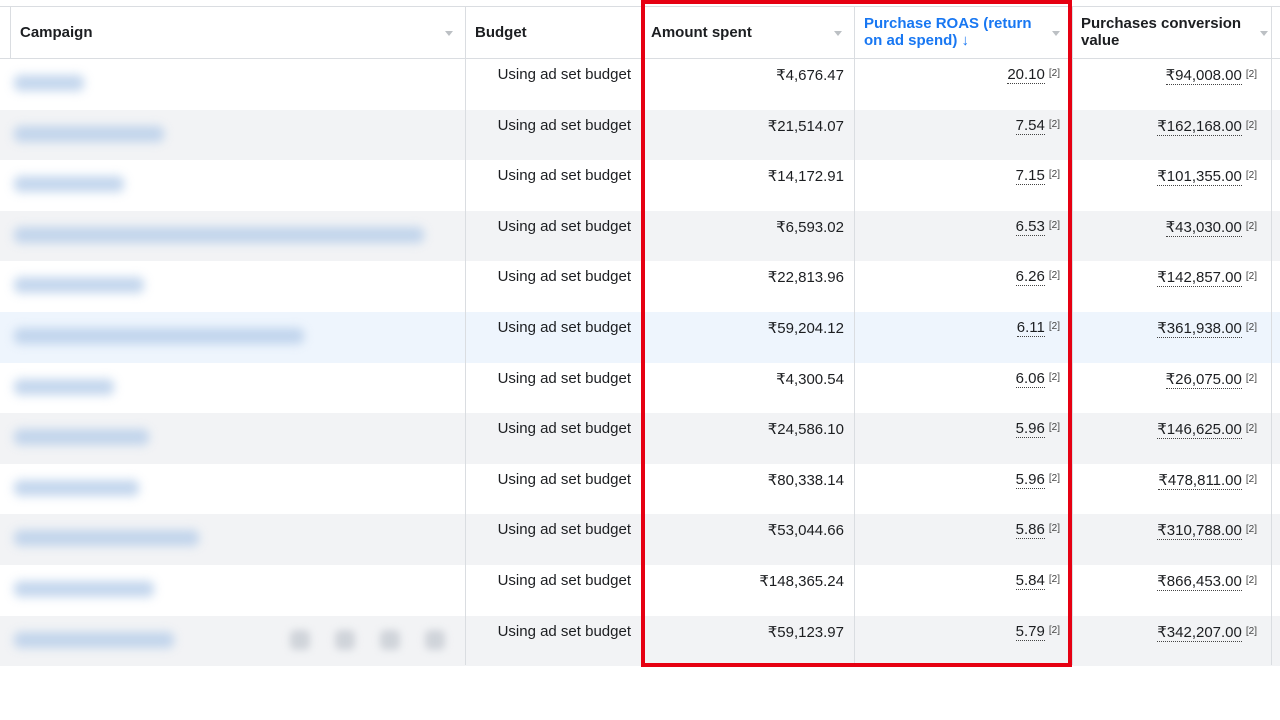 This screenshot has width=1280, height=720. I want to click on column-header-amount-spent: Amount spent, so click(747, 32).